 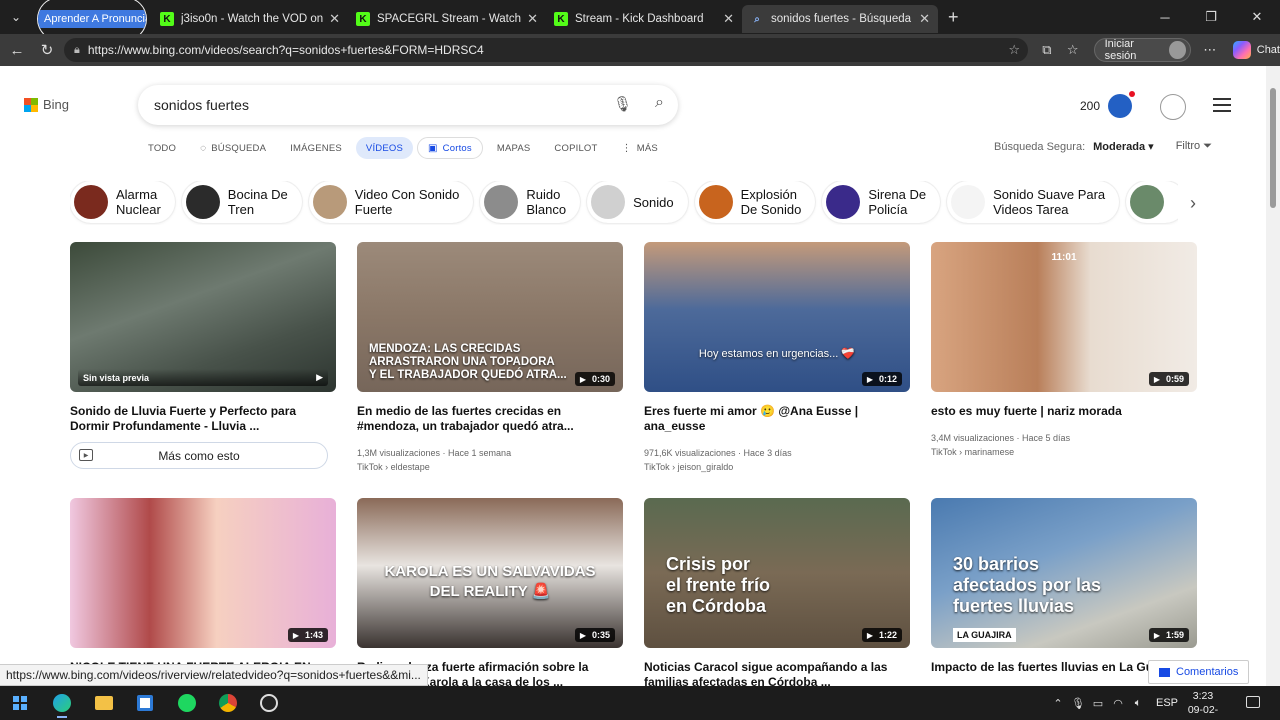 I want to click on obs-icon, so click(x=269, y=703).